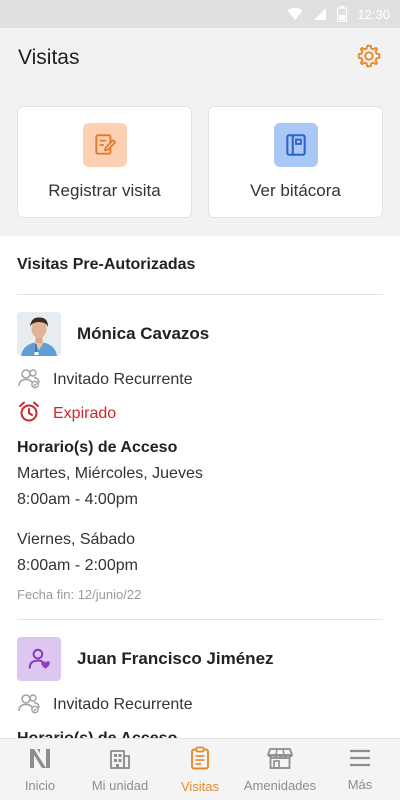 This screenshot has width=400, height=800. Describe the element at coordinates (360, 760) in the screenshot. I see `menu-icon` at that location.